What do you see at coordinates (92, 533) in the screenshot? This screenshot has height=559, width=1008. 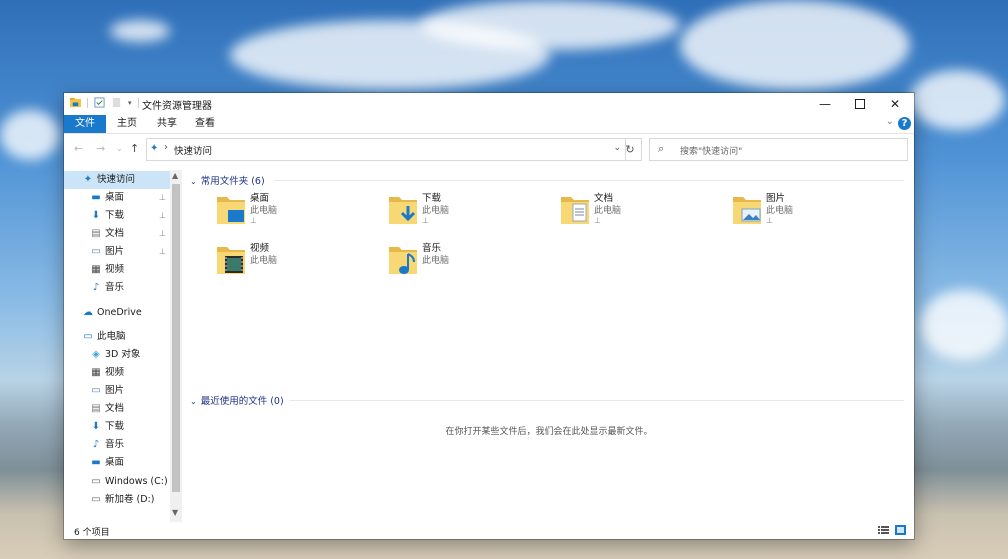 I see `item-count: 6 个项目` at bounding box center [92, 533].